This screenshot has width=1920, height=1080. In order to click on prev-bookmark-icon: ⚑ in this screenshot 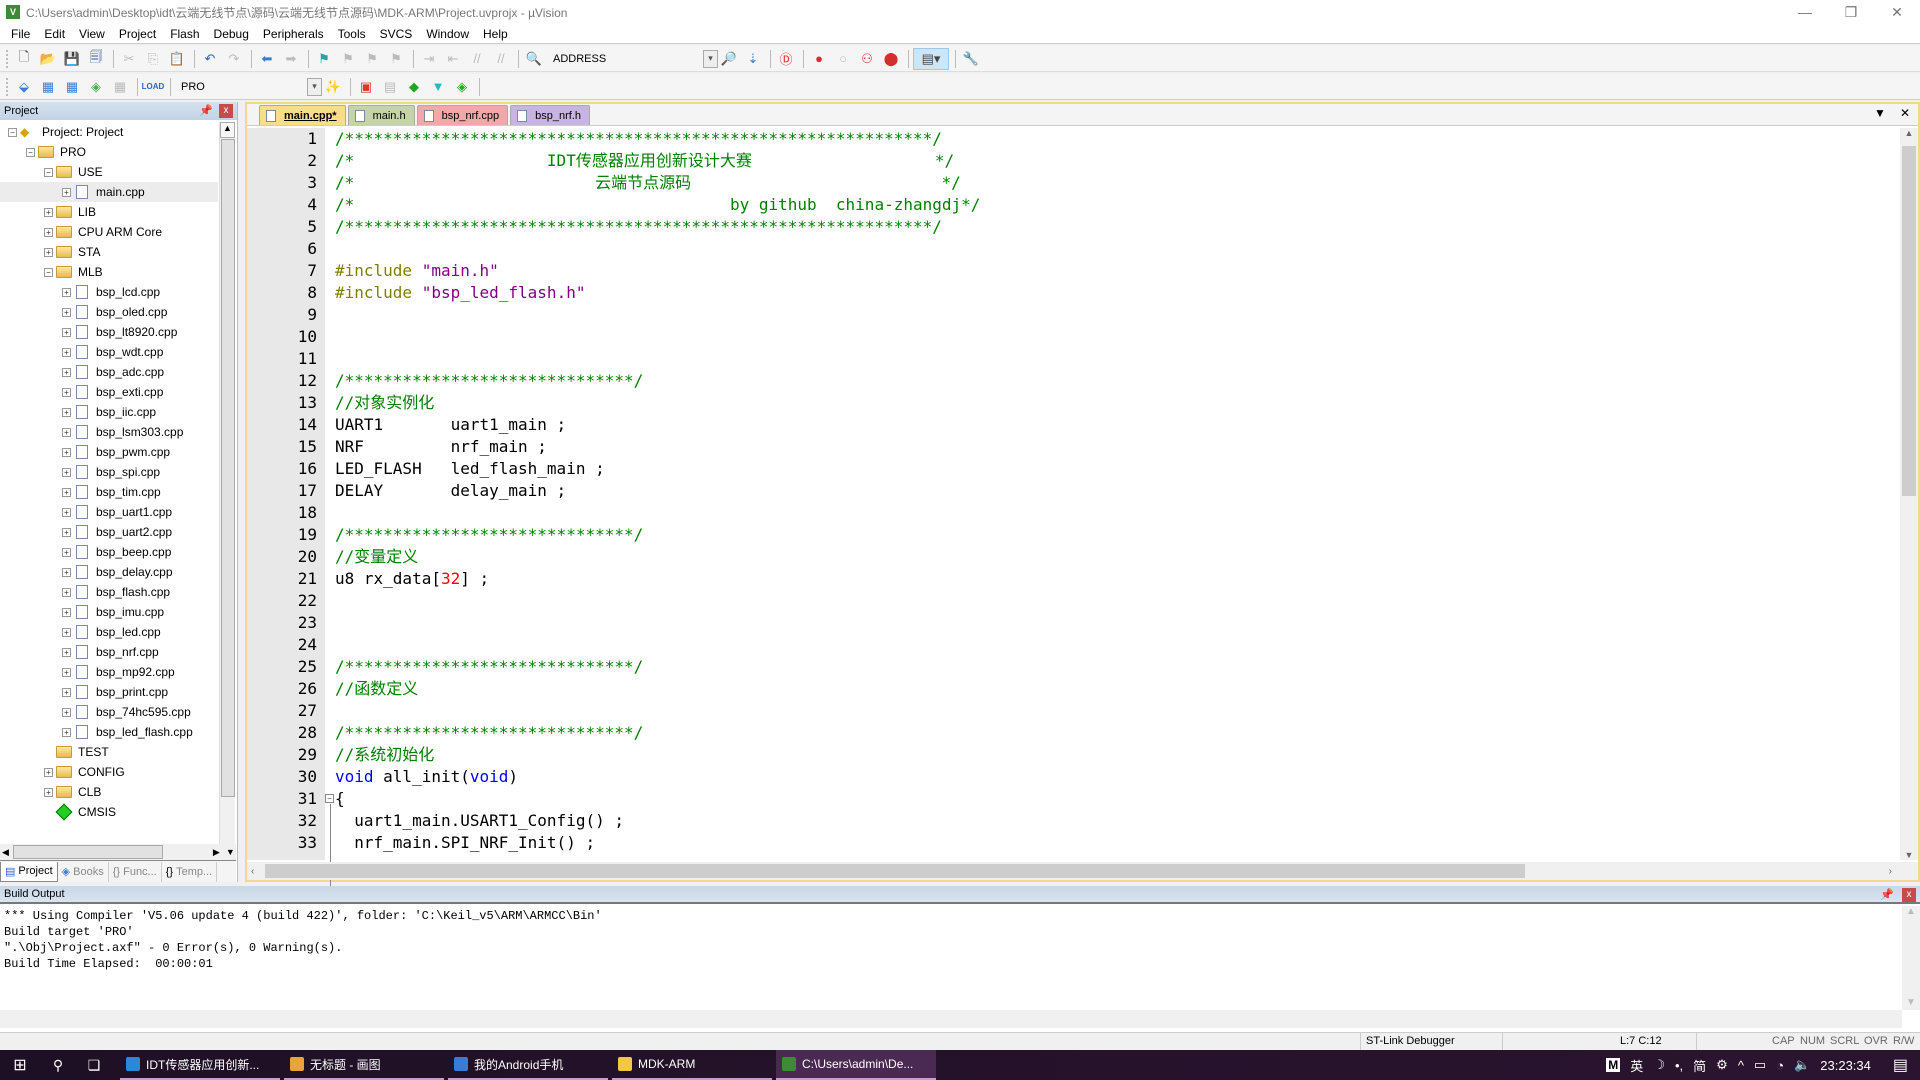, I will do `click(348, 59)`.